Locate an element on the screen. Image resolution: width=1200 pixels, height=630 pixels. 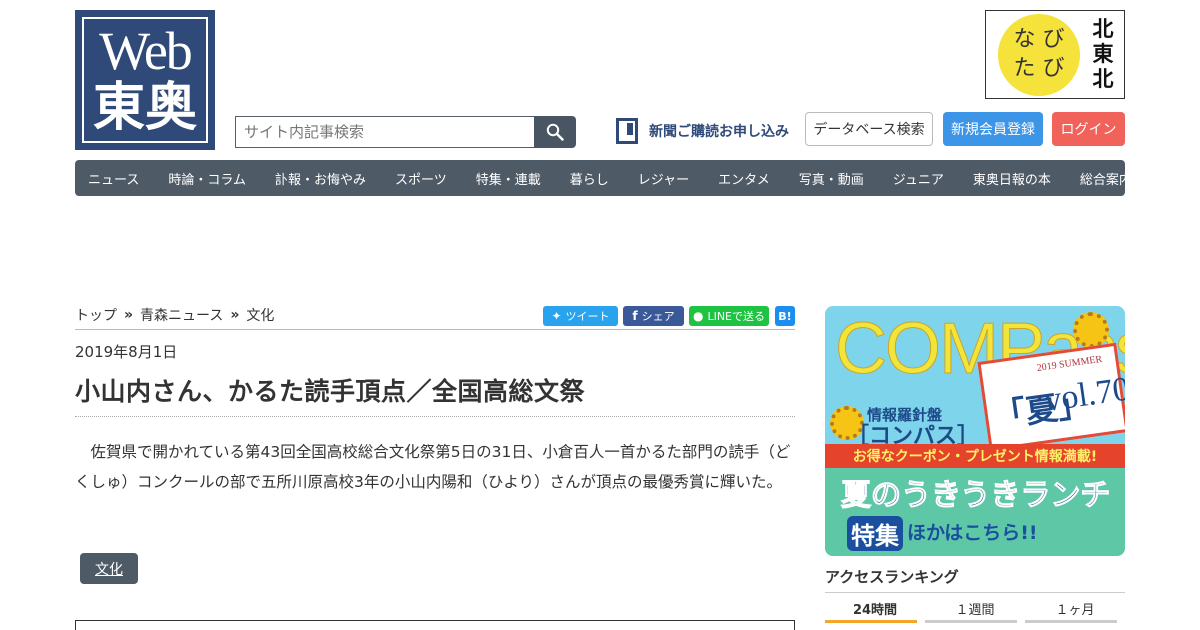
site-logo: Web 東奥 is located at coordinates (145, 80).